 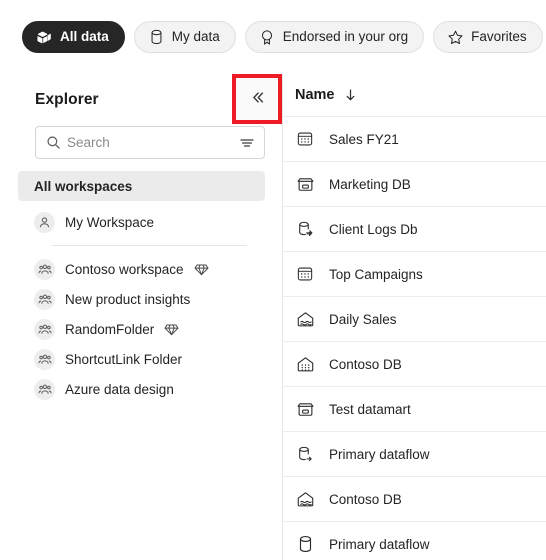 What do you see at coordinates (345, 37) in the screenshot?
I see `filter-pill-label: Endorsed in your org` at bounding box center [345, 37].